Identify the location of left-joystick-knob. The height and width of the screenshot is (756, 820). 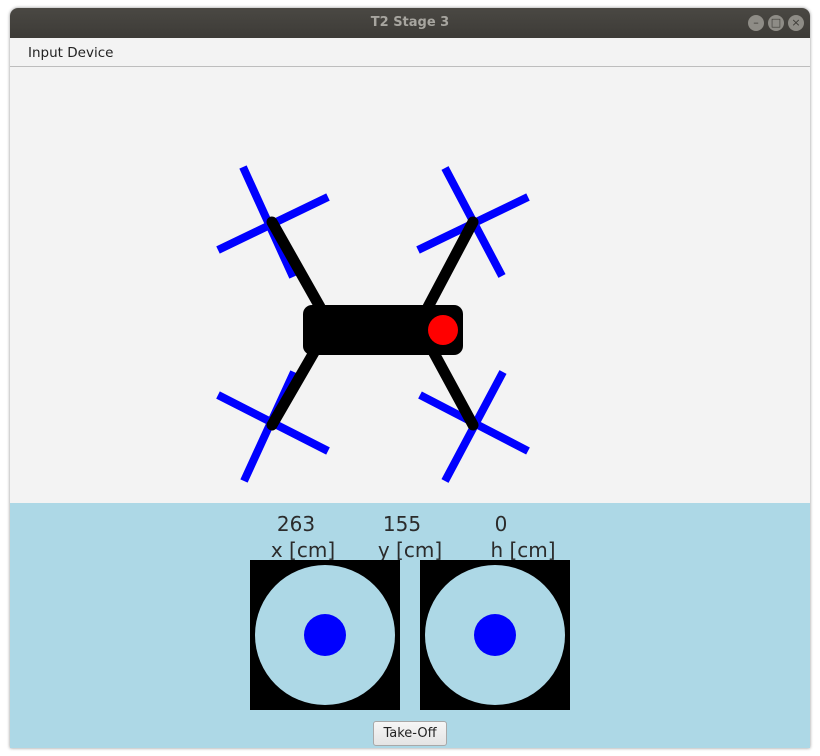
(325, 635).